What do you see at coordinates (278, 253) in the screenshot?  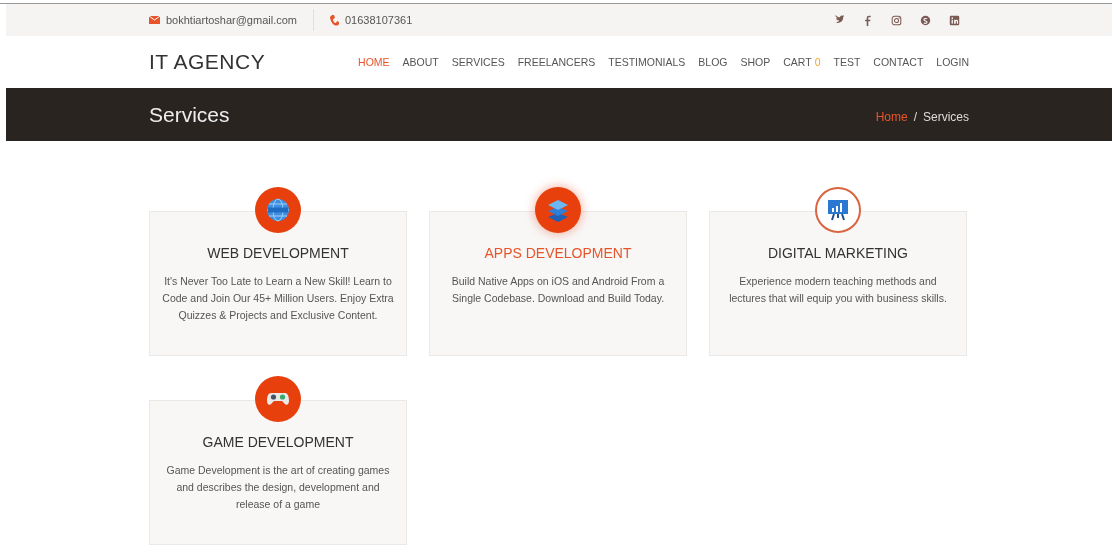 I see `service-title: WEB DEVELOPMENT` at bounding box center [278, 253].